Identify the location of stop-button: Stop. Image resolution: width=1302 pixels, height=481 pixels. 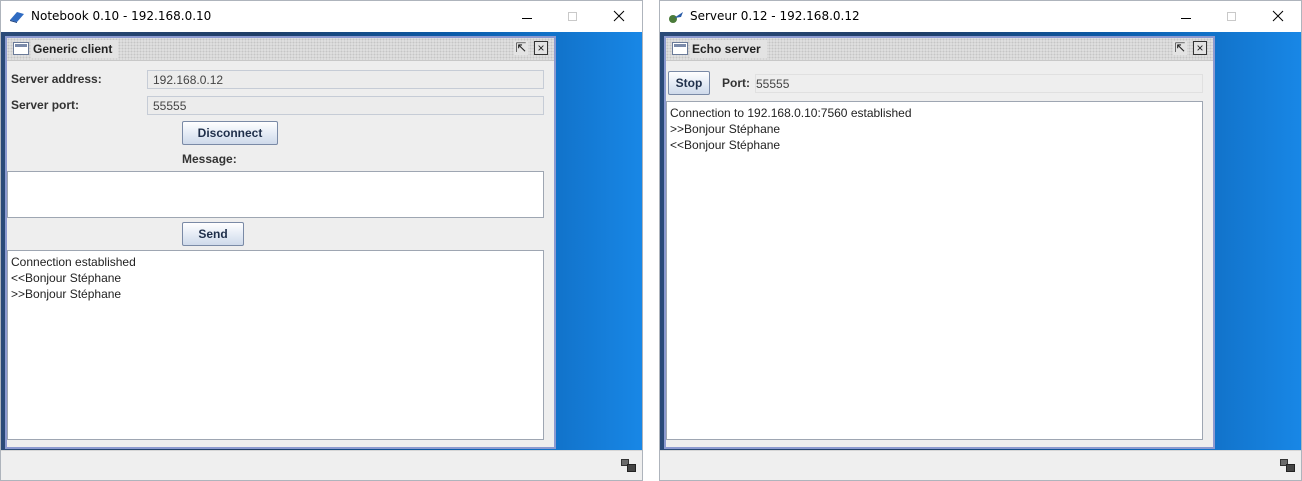
(689, 83).